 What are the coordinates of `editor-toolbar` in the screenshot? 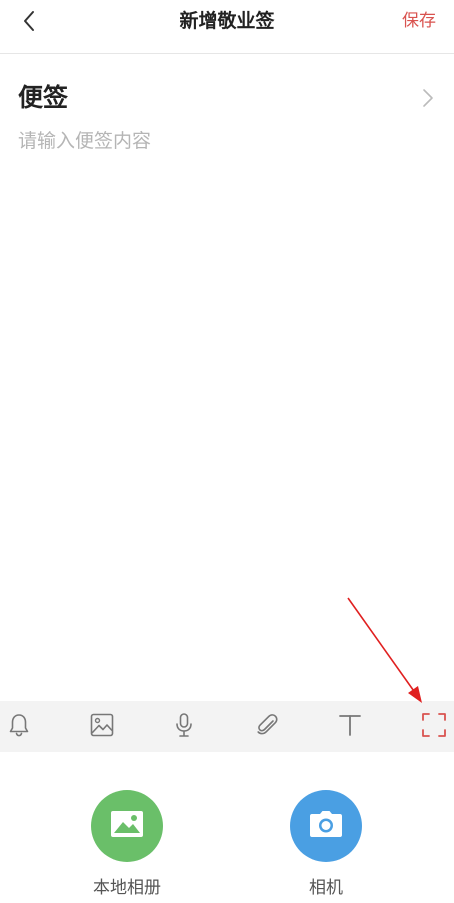 It's located at (227, 726).